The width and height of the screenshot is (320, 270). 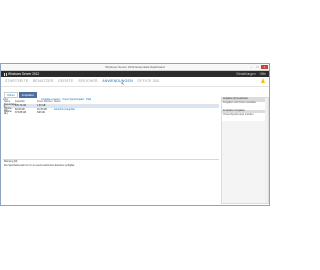 What do you see at coordinates (245, 105) in the screenshot?
I see `task-link-1: Freigaben und Ordner verwalten` at bounding box center [245, 105].